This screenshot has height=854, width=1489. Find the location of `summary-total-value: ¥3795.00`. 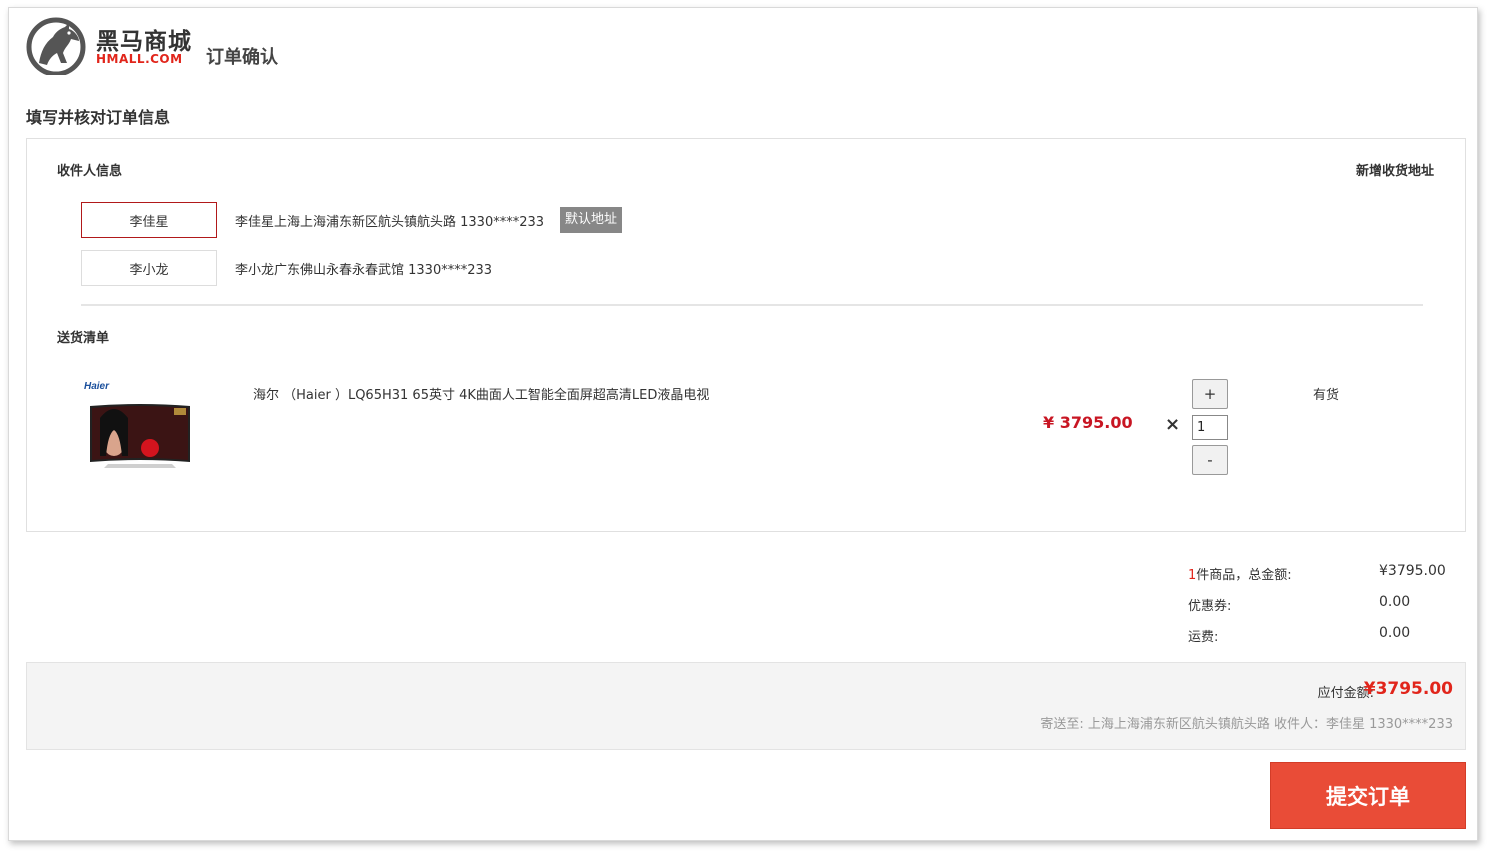

summary-total-value: ¥3795.00 is located at coordinates (1412, 571).